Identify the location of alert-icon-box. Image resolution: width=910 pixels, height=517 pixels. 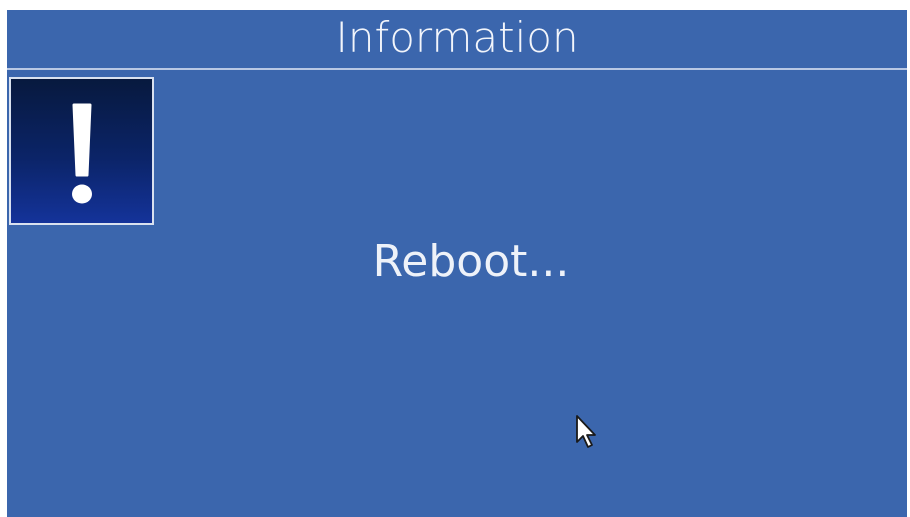
(81, 151).